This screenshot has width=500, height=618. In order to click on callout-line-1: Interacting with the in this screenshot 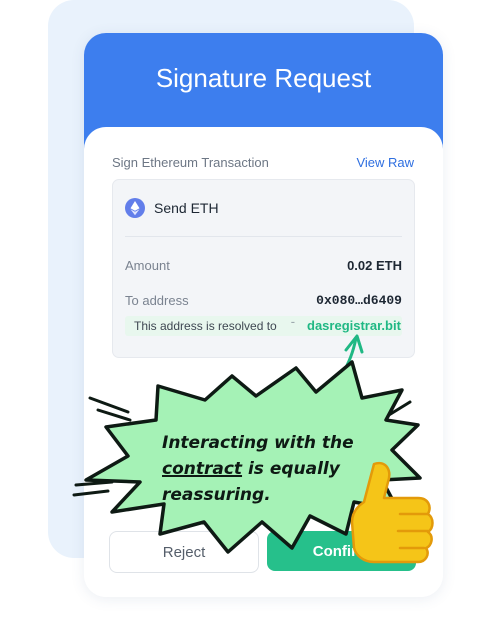, I will do `click(258, 443)`.